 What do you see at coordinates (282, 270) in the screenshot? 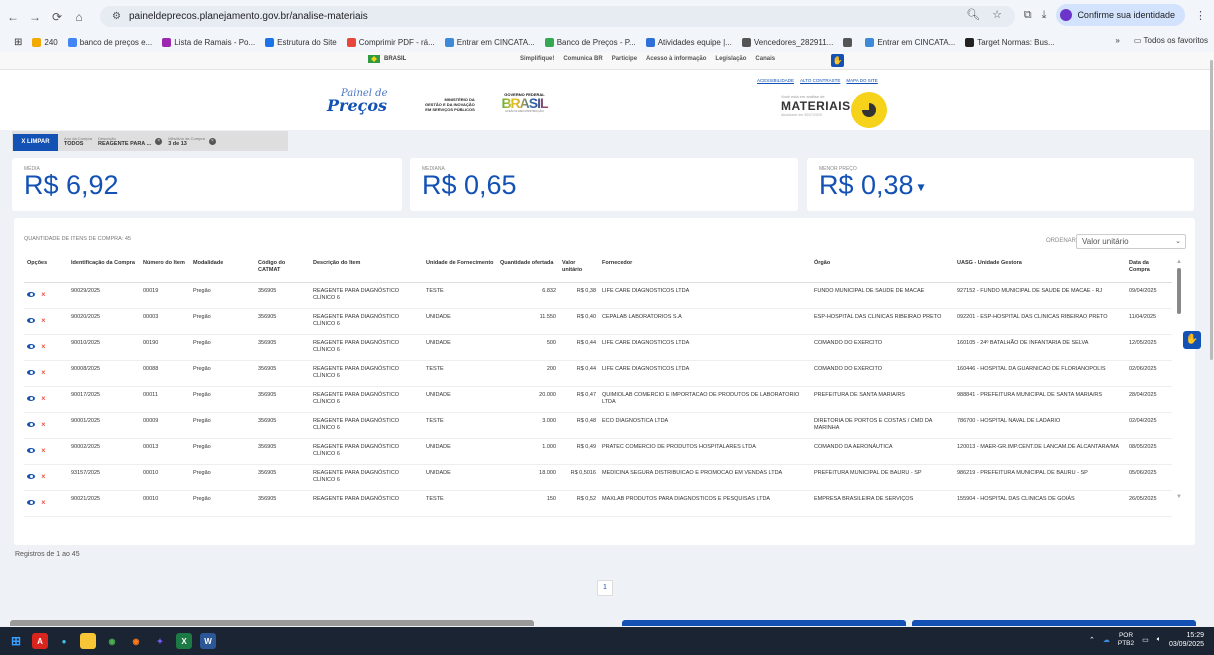
I see `column-header: Código do CATMAT` at bounding box center [282, 270].